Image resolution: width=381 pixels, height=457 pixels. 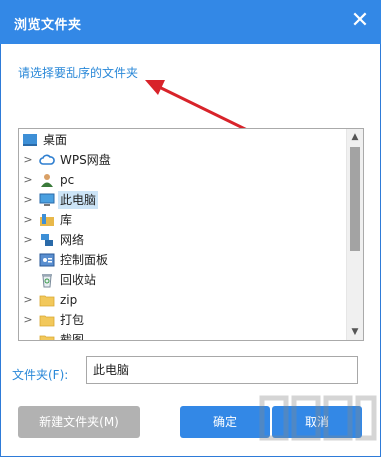 I want to click on tree-item: > 网络, so click(x=182, y=240).